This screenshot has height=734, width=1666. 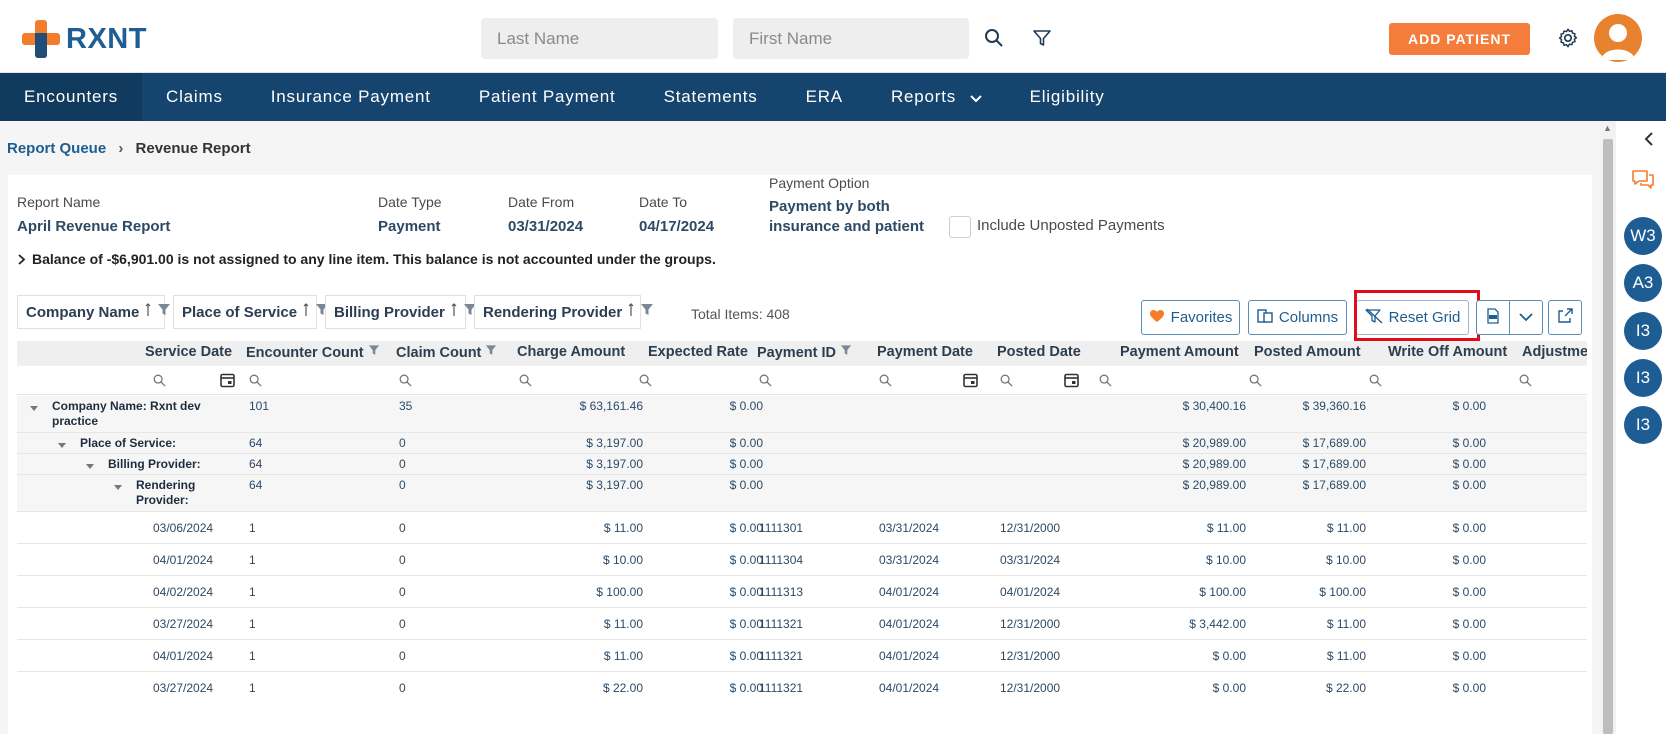 What do you see at coordinates (804, 352) in the screenshot?
I see `col-payment-id: Payment ID` at bounding box center [804, 352].